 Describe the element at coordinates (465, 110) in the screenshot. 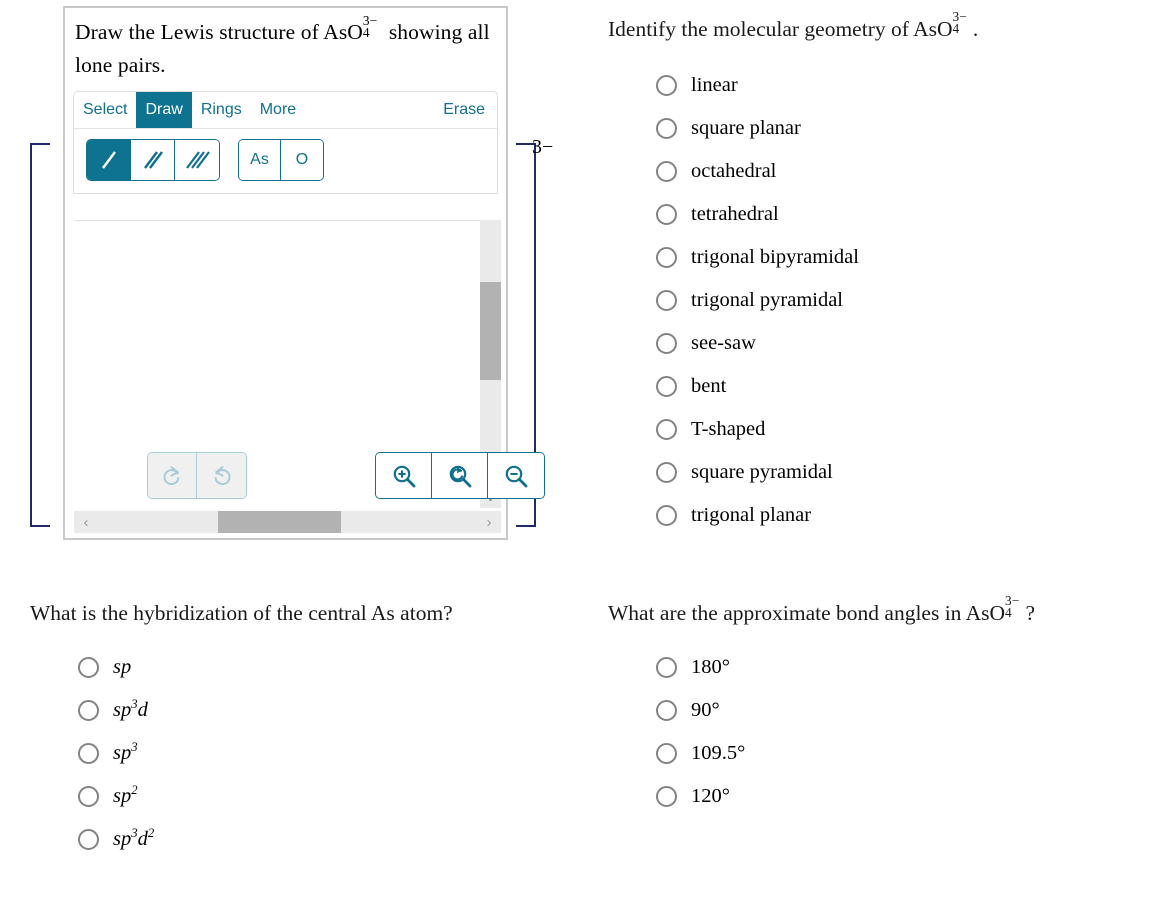

I see `erase-button: Erase` at that location.